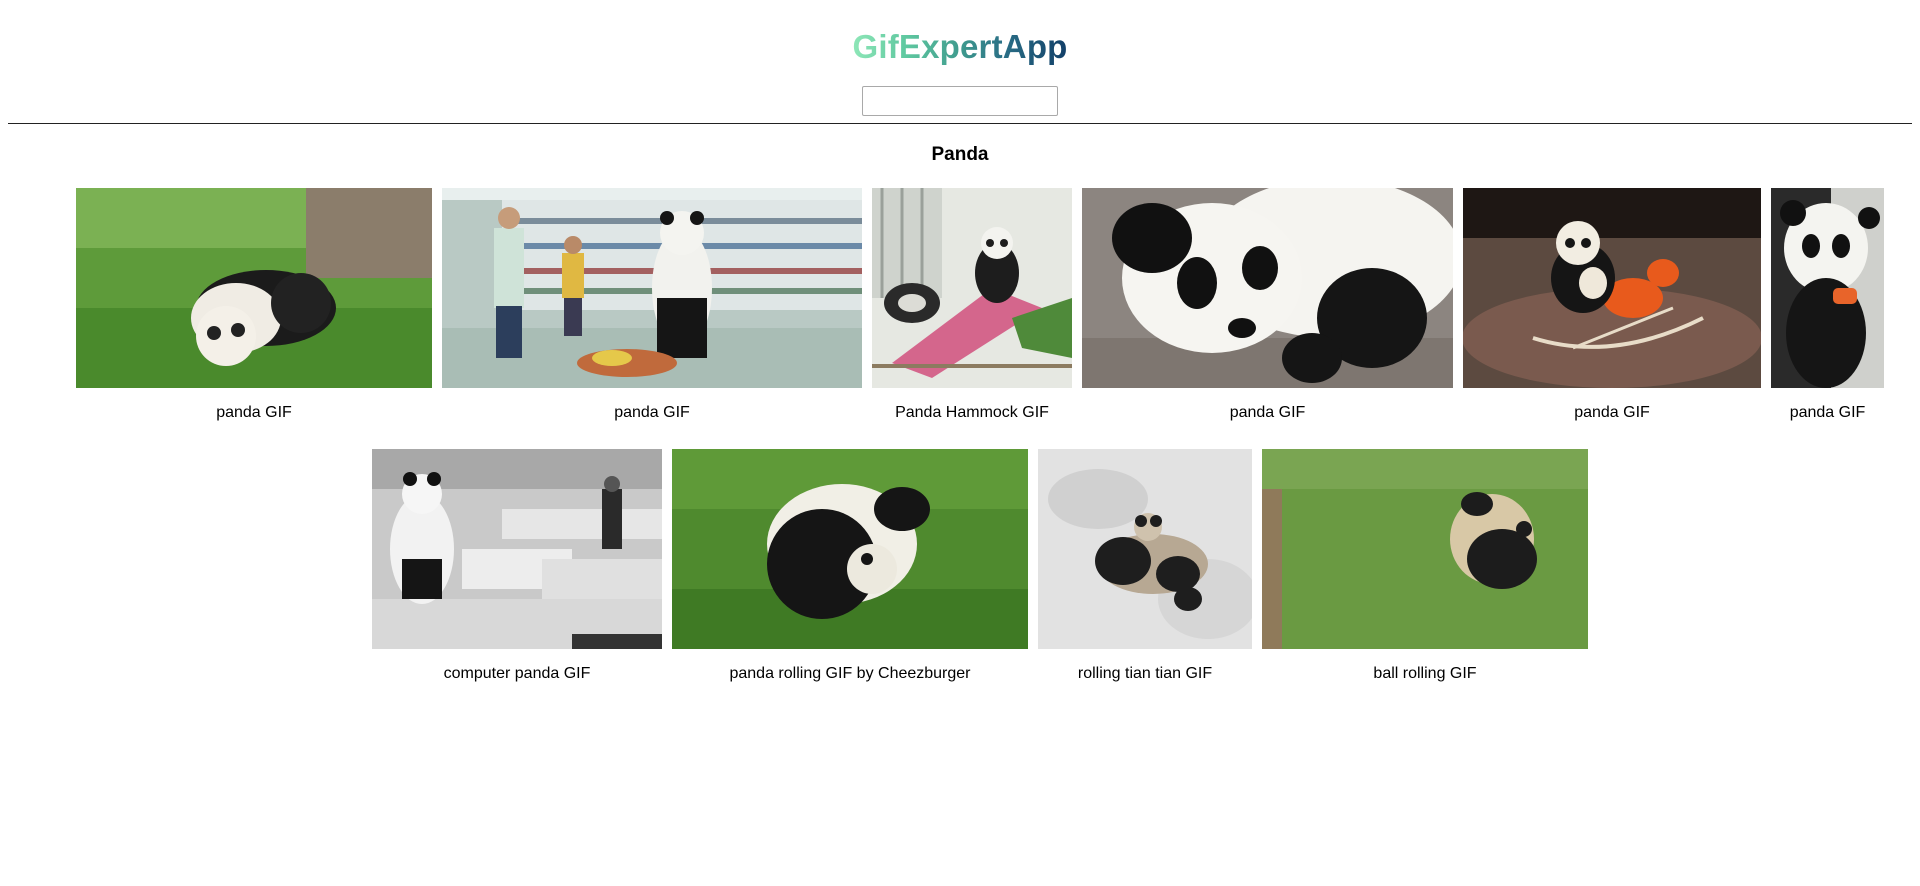 Image resolution: width=1920 pixels, height=886 pixels. I want to click on panda-supermarket-image, so click(652, 288).